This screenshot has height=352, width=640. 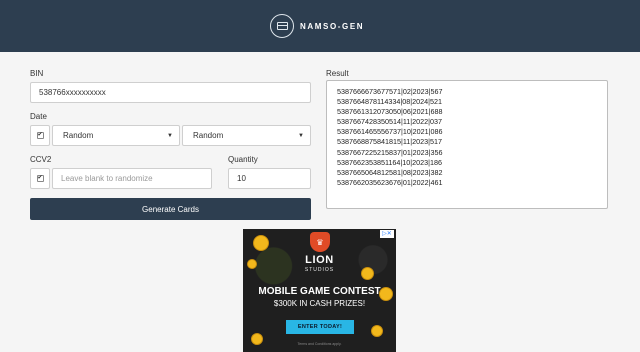 I want to click on ad-enter-button: ENTER TODAY!, so click(x=320, y=327).